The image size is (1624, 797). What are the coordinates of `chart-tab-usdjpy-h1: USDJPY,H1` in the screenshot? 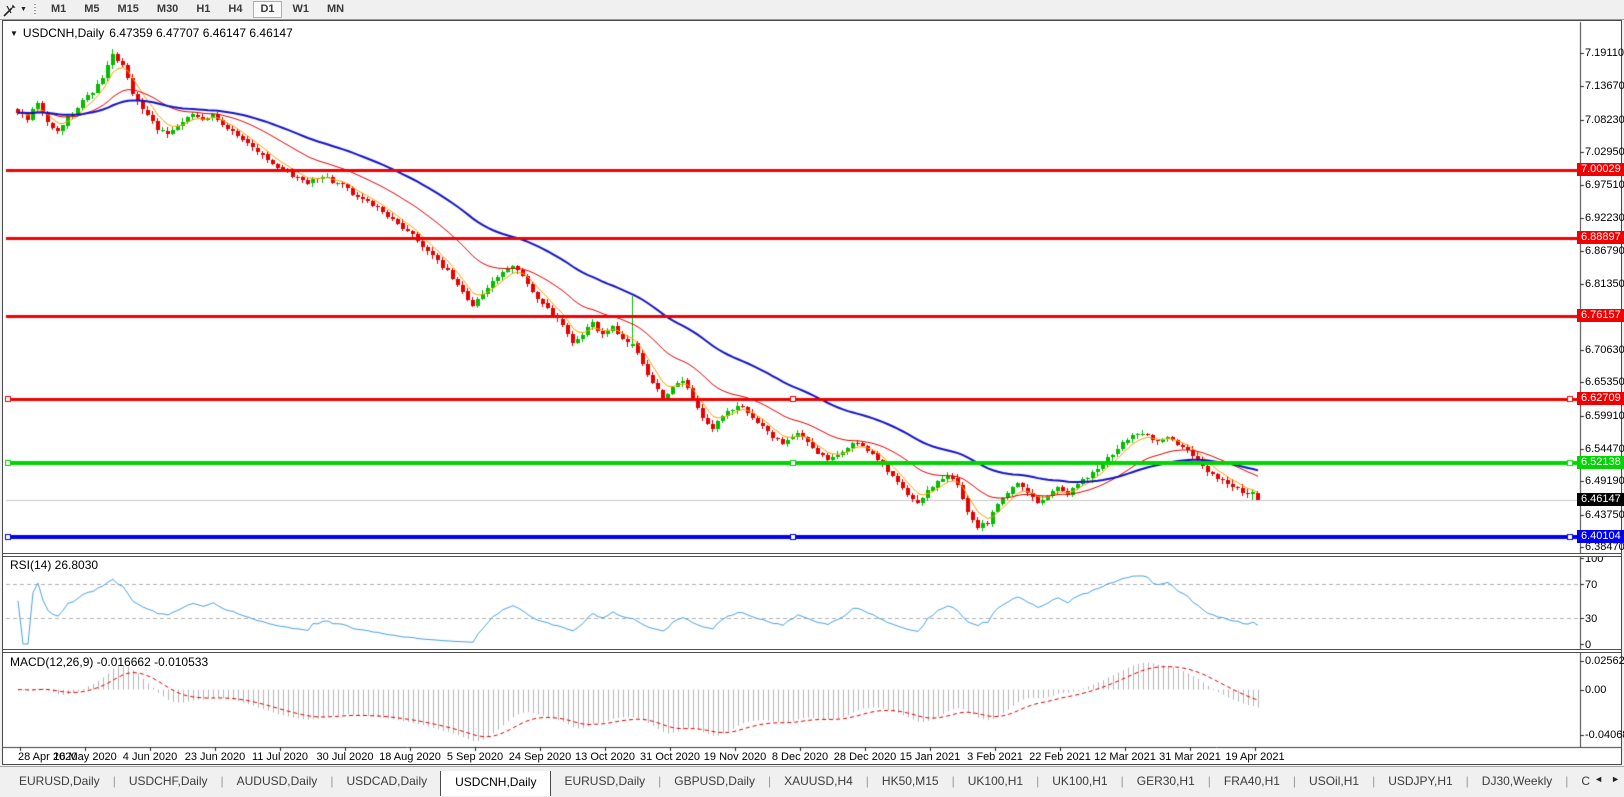 It's located at (1420, 782).